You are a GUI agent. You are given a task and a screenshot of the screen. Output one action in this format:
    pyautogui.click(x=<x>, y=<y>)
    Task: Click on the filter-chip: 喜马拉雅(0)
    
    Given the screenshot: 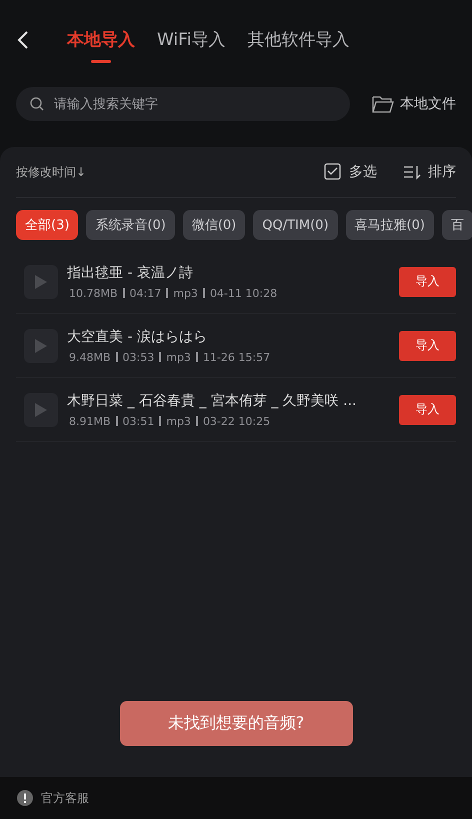 What is the action you would take?
    pyautogui.click(x=390, y=225)
    